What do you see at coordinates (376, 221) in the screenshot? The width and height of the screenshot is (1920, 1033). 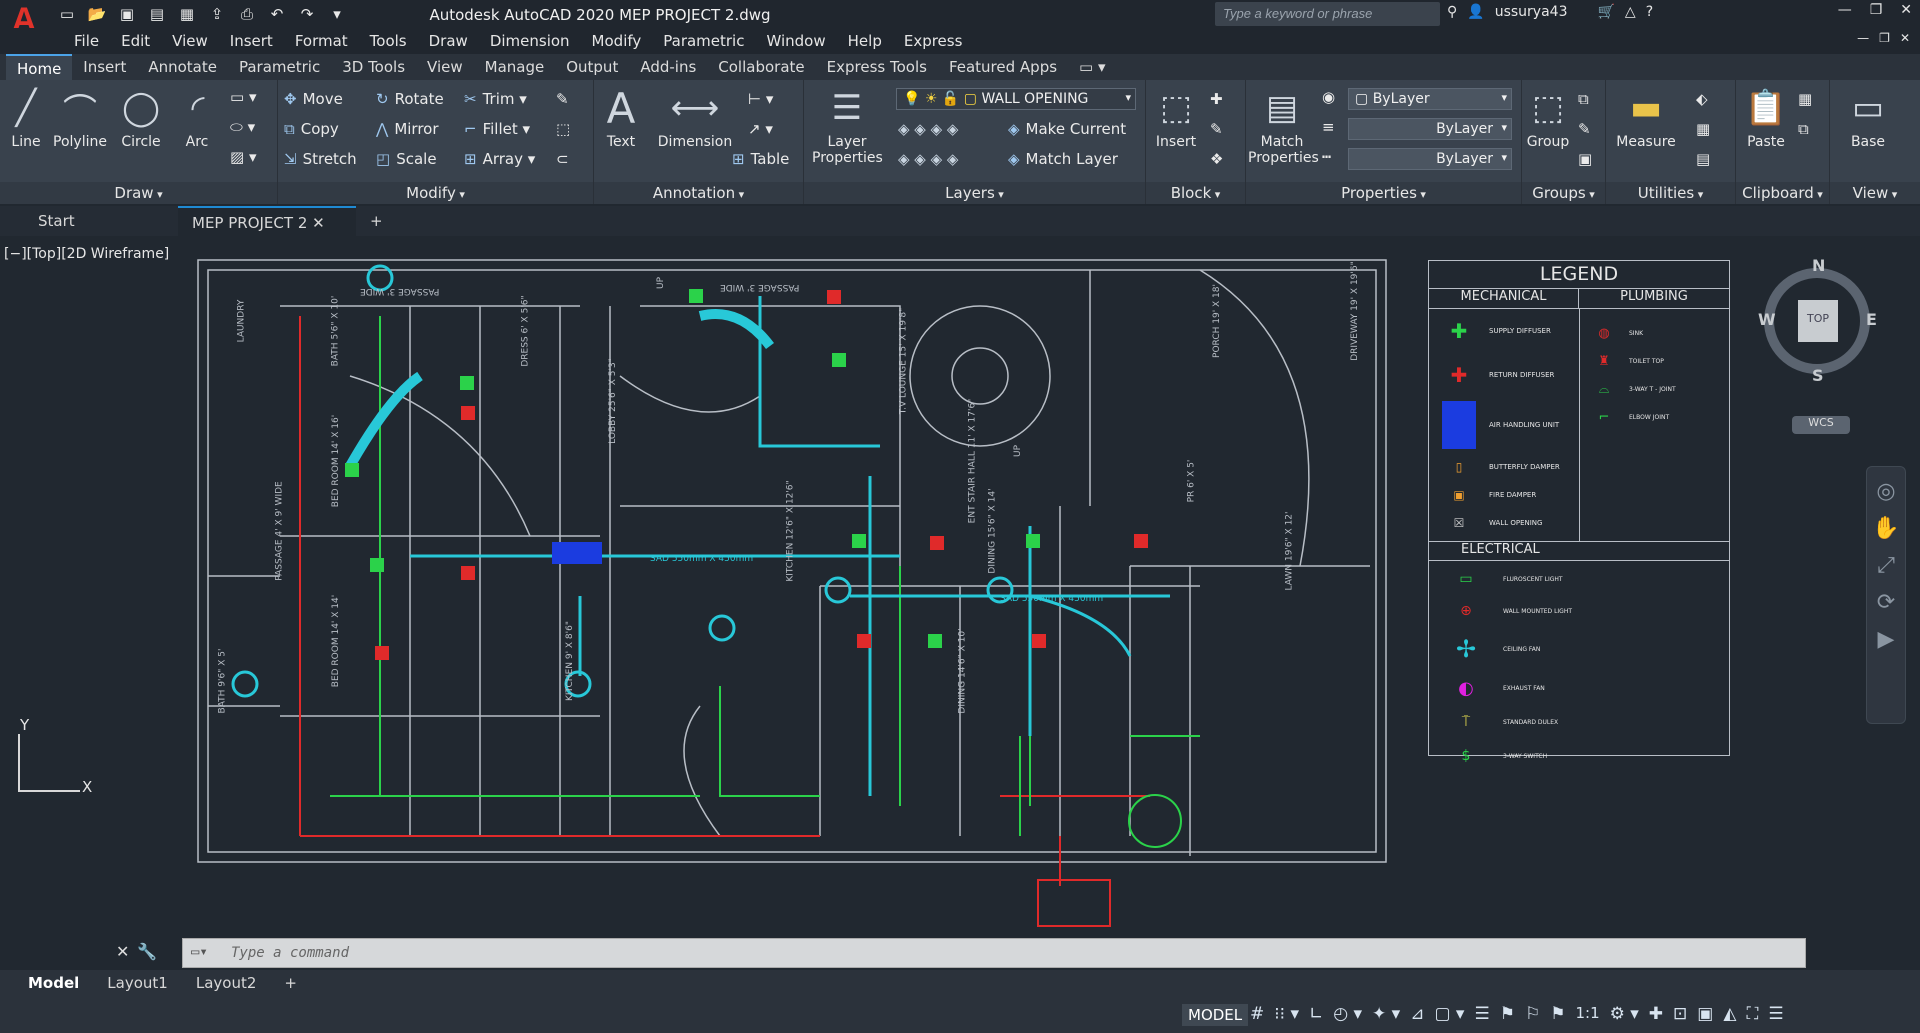 I see `new-tab-icon: +` at bounding box center [376, 221].